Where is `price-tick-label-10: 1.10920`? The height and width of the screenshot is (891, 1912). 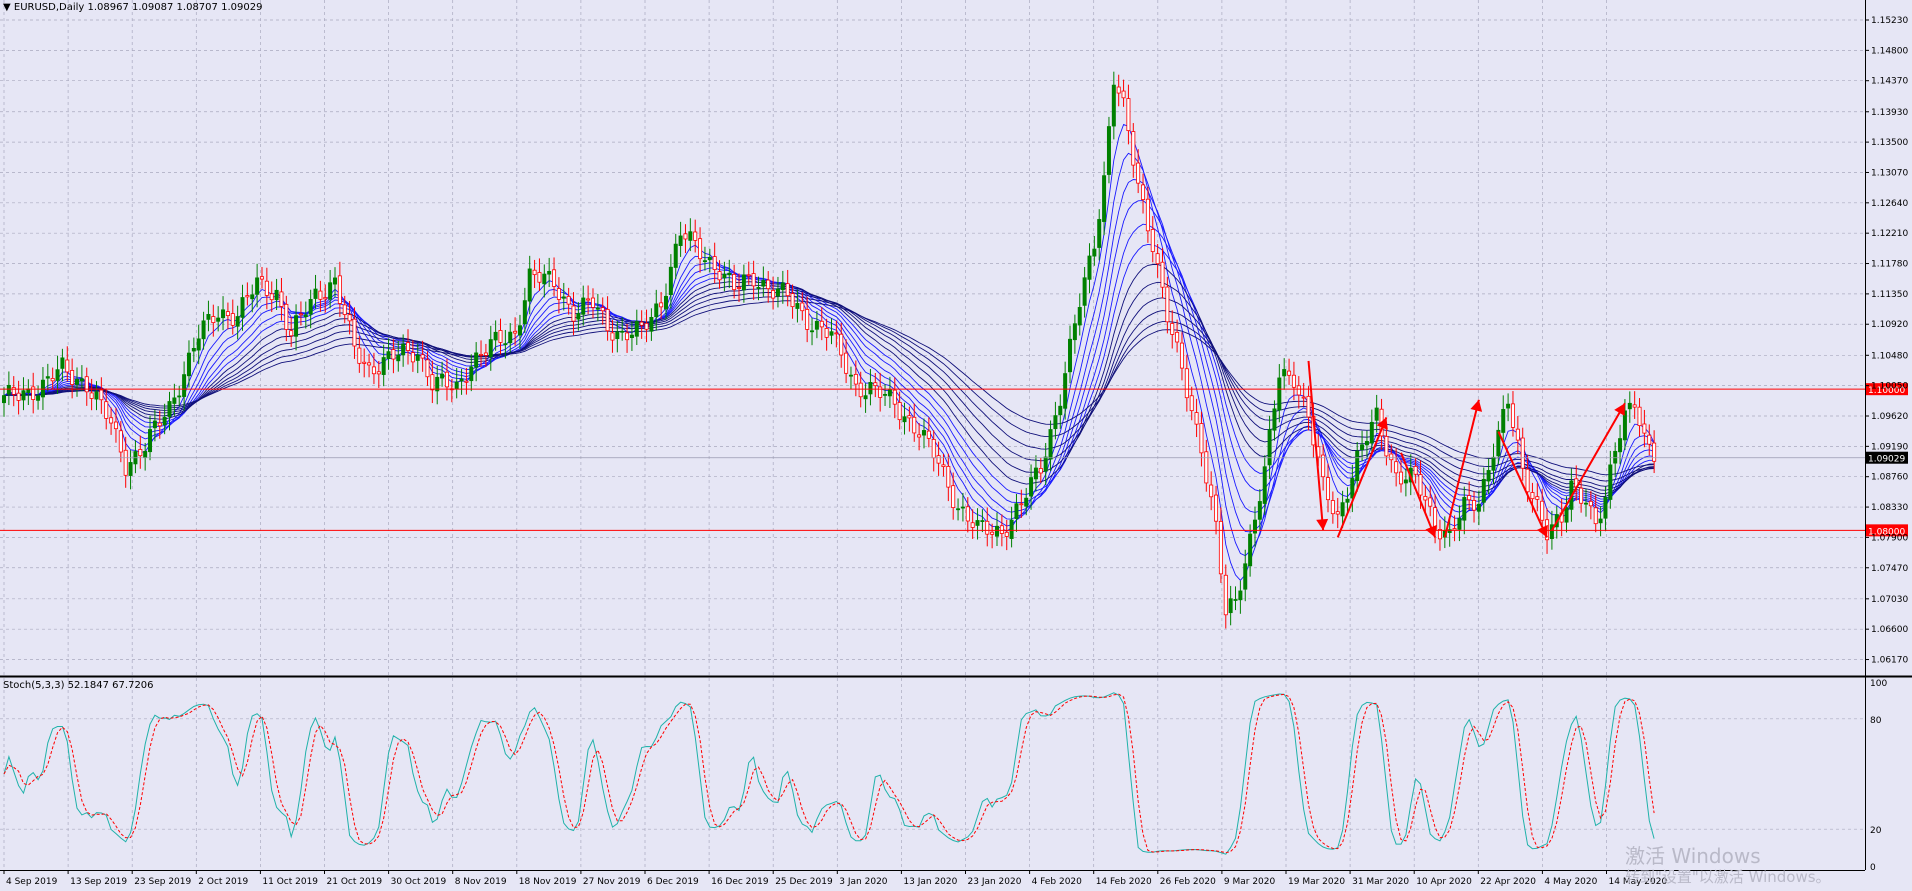 price-tick-label-10: 1.10920 is located at coordinates (1889, 325).